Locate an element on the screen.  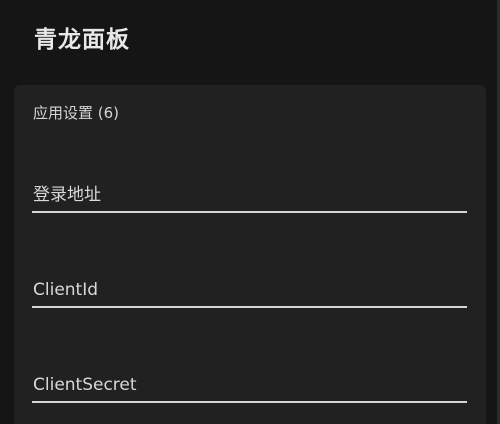
section-header: 应用设置 (6) is located at coordinates (76, 113).